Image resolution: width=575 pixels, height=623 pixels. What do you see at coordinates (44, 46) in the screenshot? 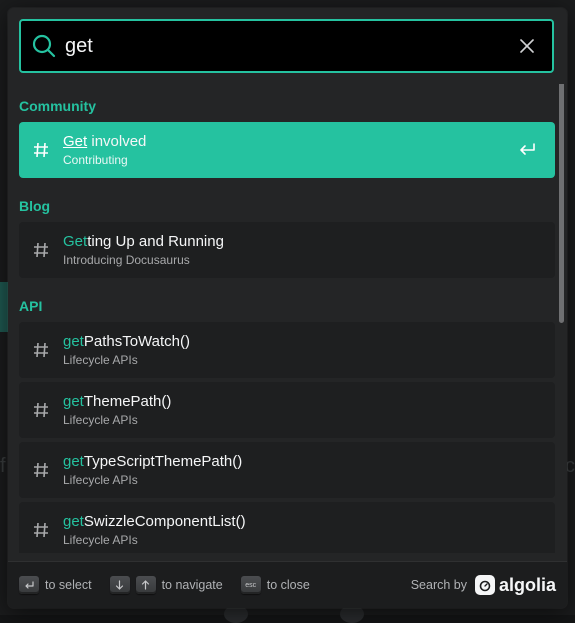
I see `search-icon` at bounding box center [44, 46].